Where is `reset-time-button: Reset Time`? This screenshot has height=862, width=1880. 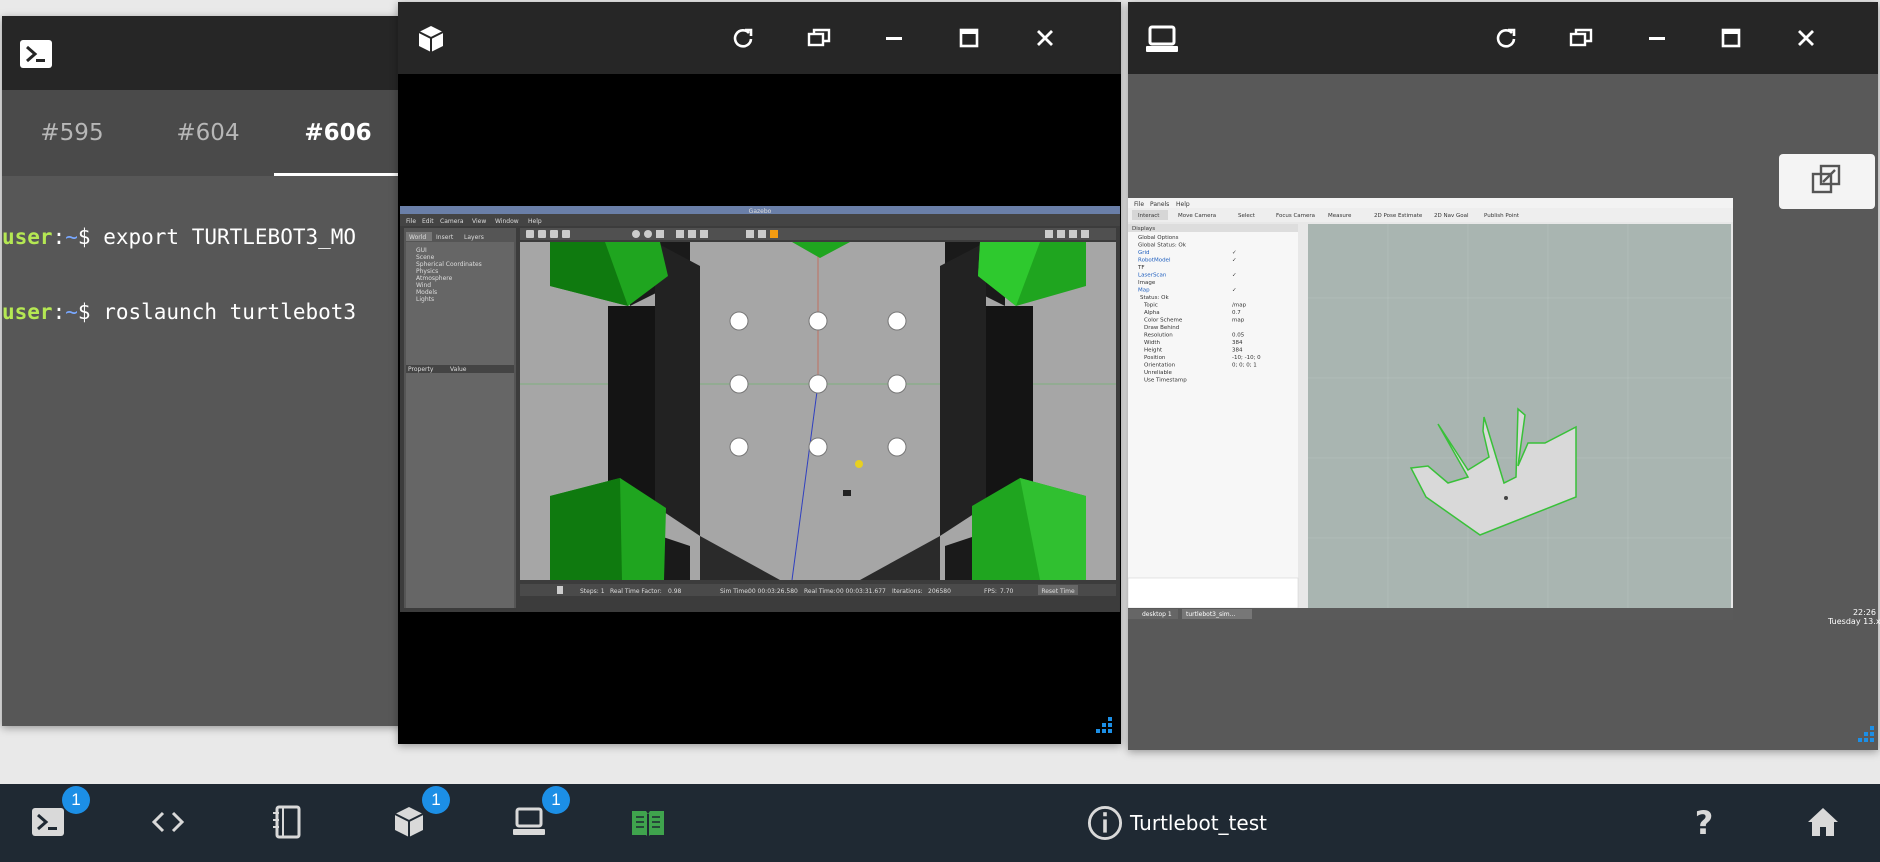
reset-time-button: Reset Time is located at coordinates (1058, 591).